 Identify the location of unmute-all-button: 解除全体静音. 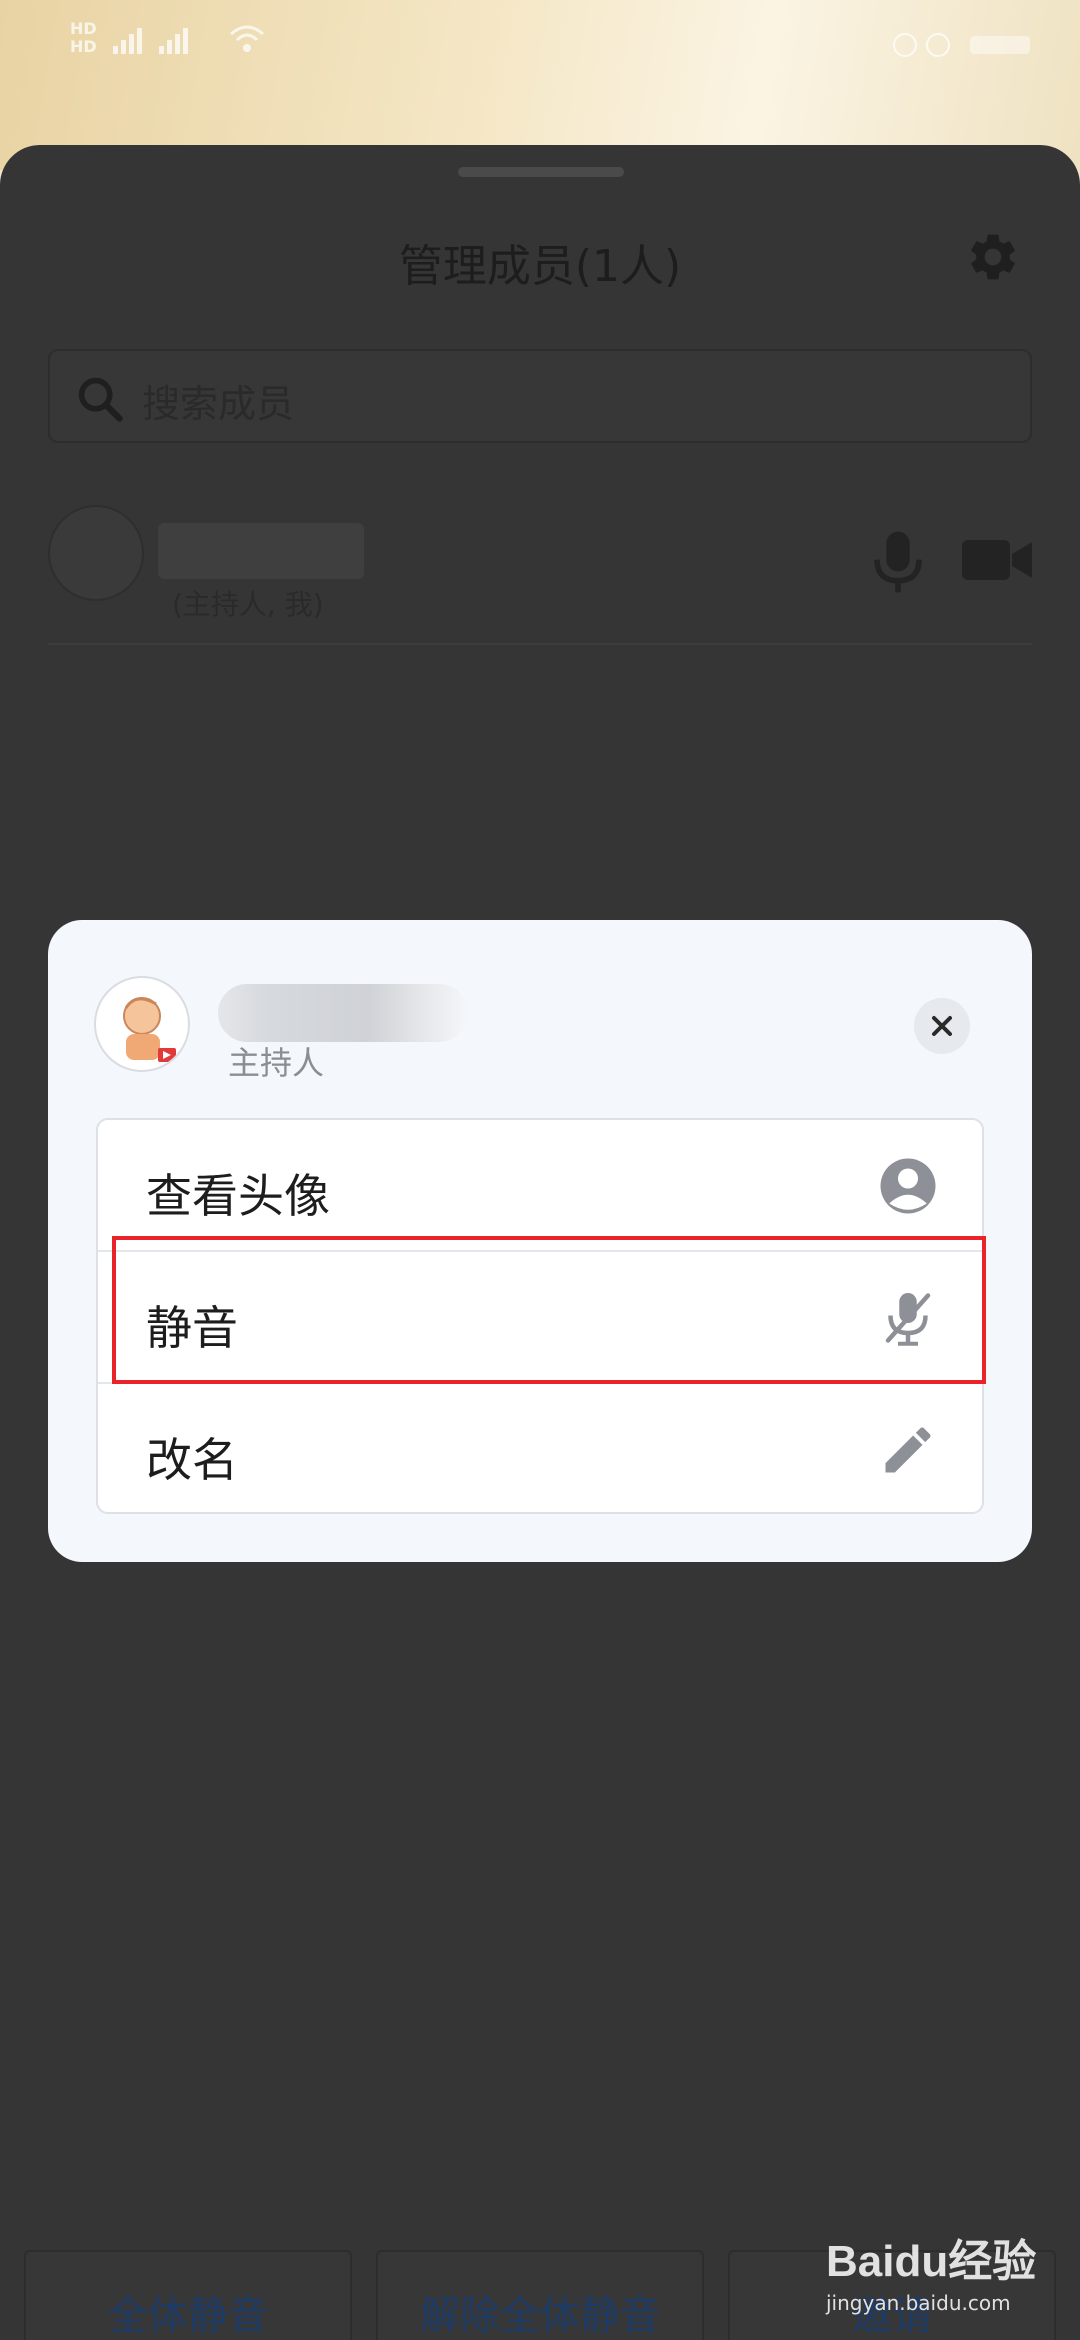
(540, 2295).